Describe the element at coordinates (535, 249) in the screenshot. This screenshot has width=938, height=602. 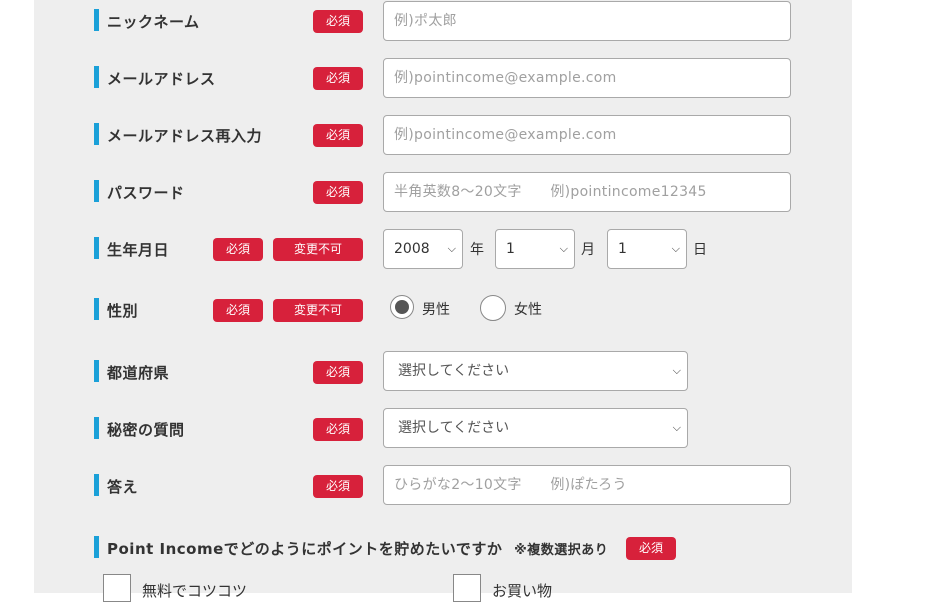
I see `birth-month-select: 1 ⌵` at that location.